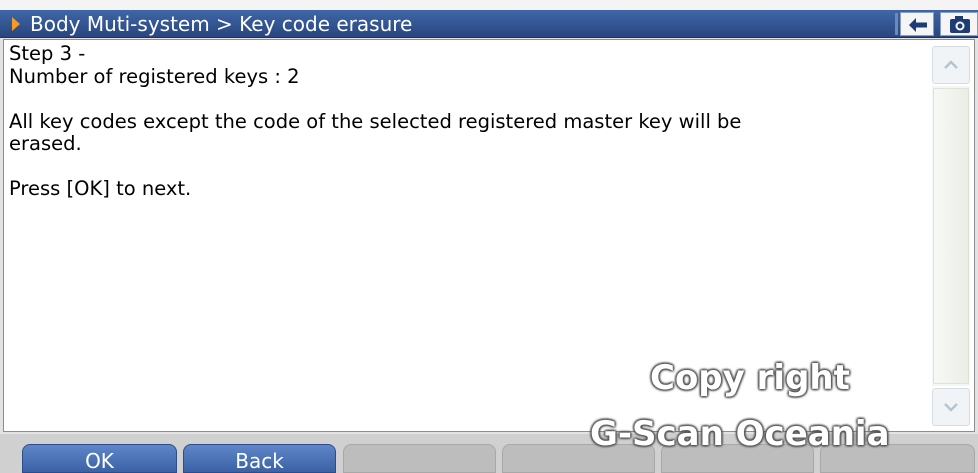 The image size is (978, 473). What do you see at coordinates (100, 188) in the screenshot?
I see `instruction-line: Press [OK] to next.` at bounding box center [100, 188].